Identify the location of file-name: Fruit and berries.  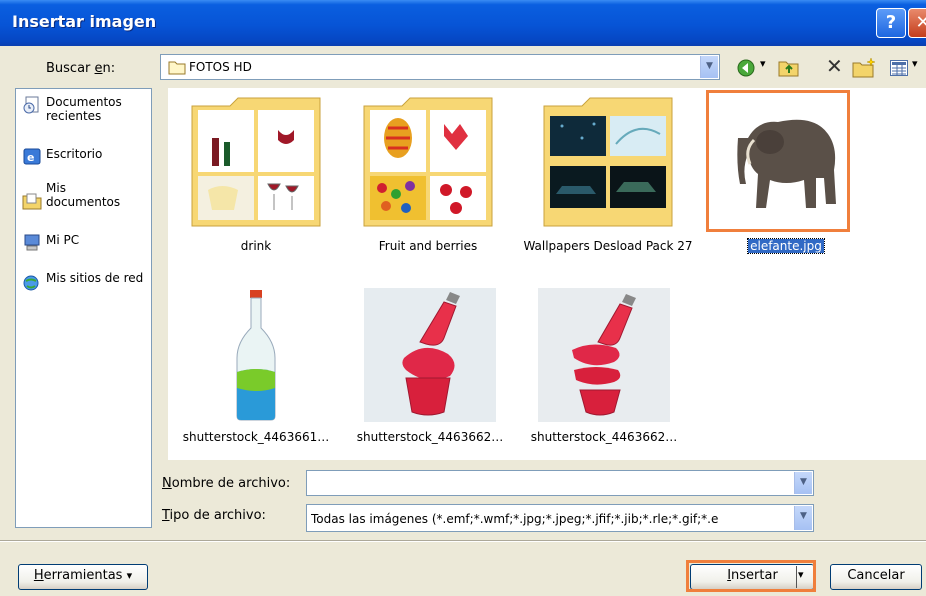
(428, 246).